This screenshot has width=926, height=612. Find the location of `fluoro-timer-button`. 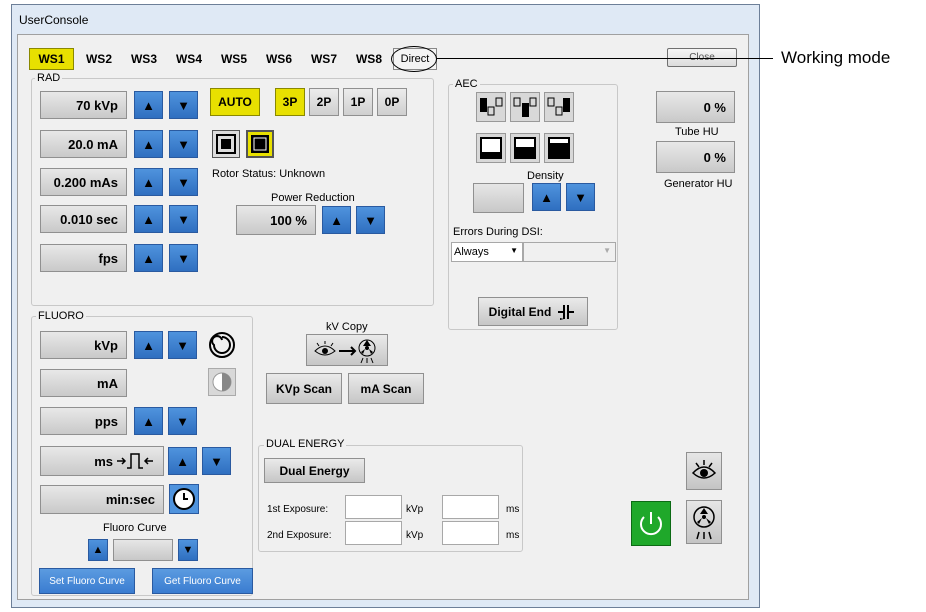

fluoro-timer-button is located at coordinates (184, 499).